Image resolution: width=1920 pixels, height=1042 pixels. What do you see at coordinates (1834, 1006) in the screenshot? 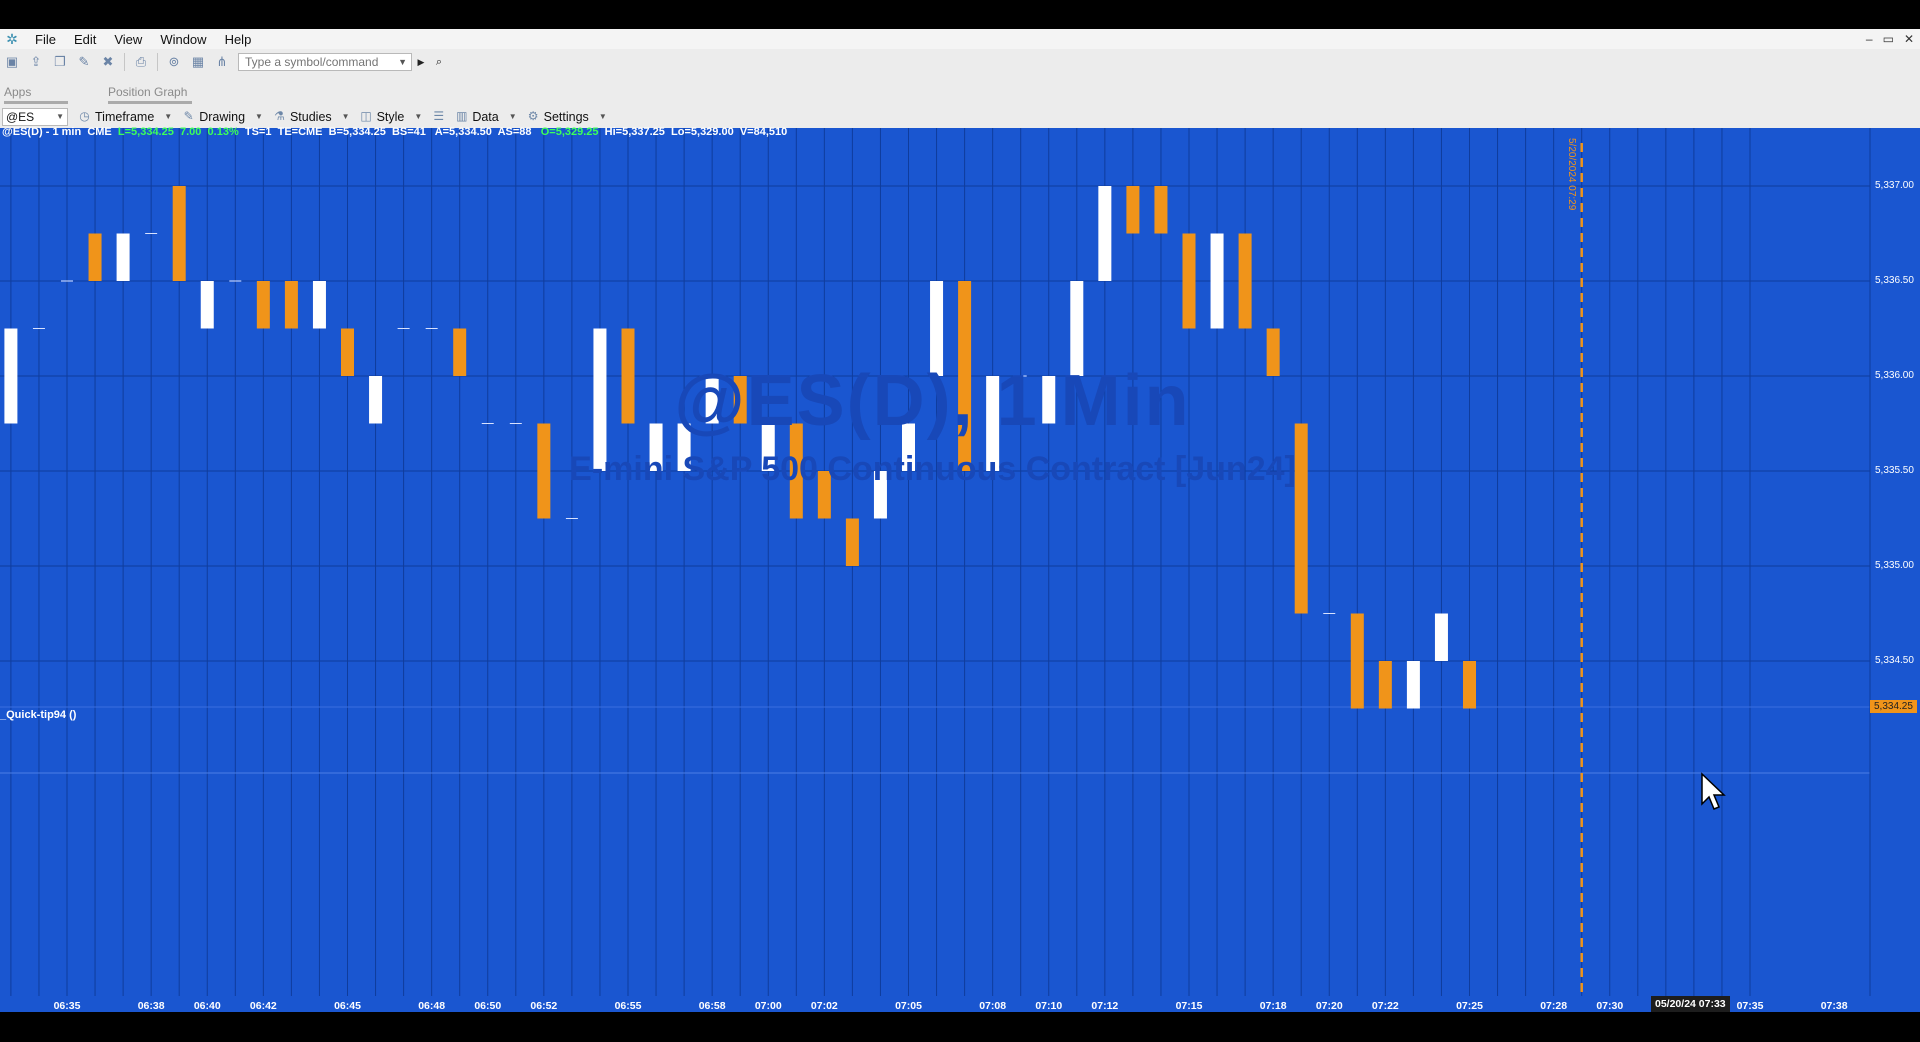
I see `x-tick-label: 07:38` at bounding box center [1834, 1006].